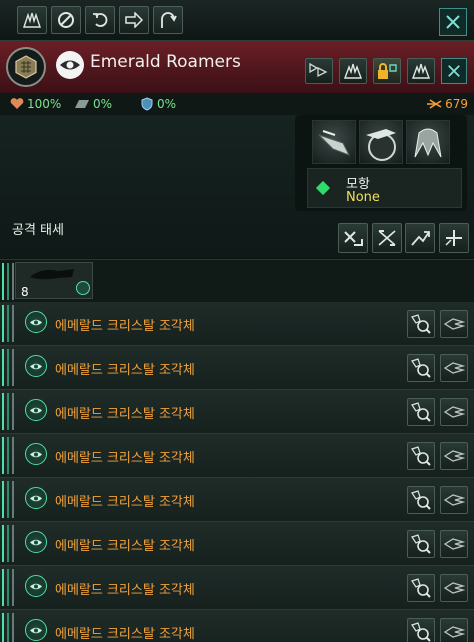 This screenshot has height=642, width=474. What do you see at coordinates (237, 281) in the screenshot?
I see `fleet-summary-row: 8` at bounding box center [237, 281].